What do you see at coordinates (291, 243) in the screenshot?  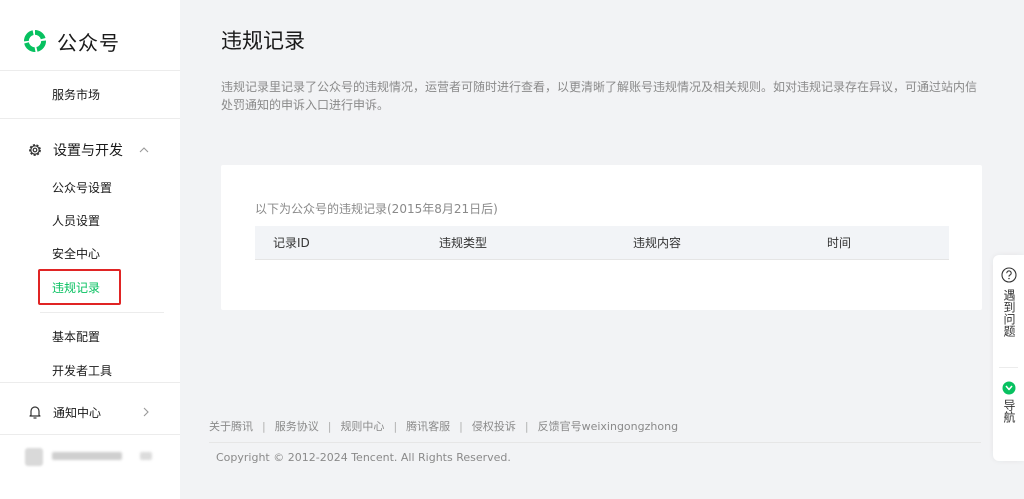 I see `column-header-record-id: 记录ID` at bounding box center [291, 243].